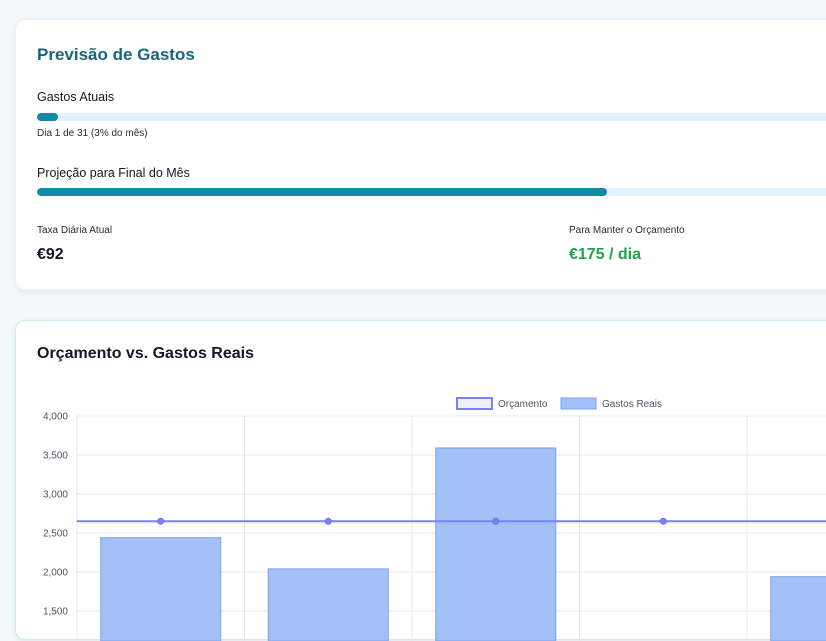 The width and height of the screenshot is (826, 641). I want to click on keep-budget-label: Para Manter o Orçamento, so click(627, 230).